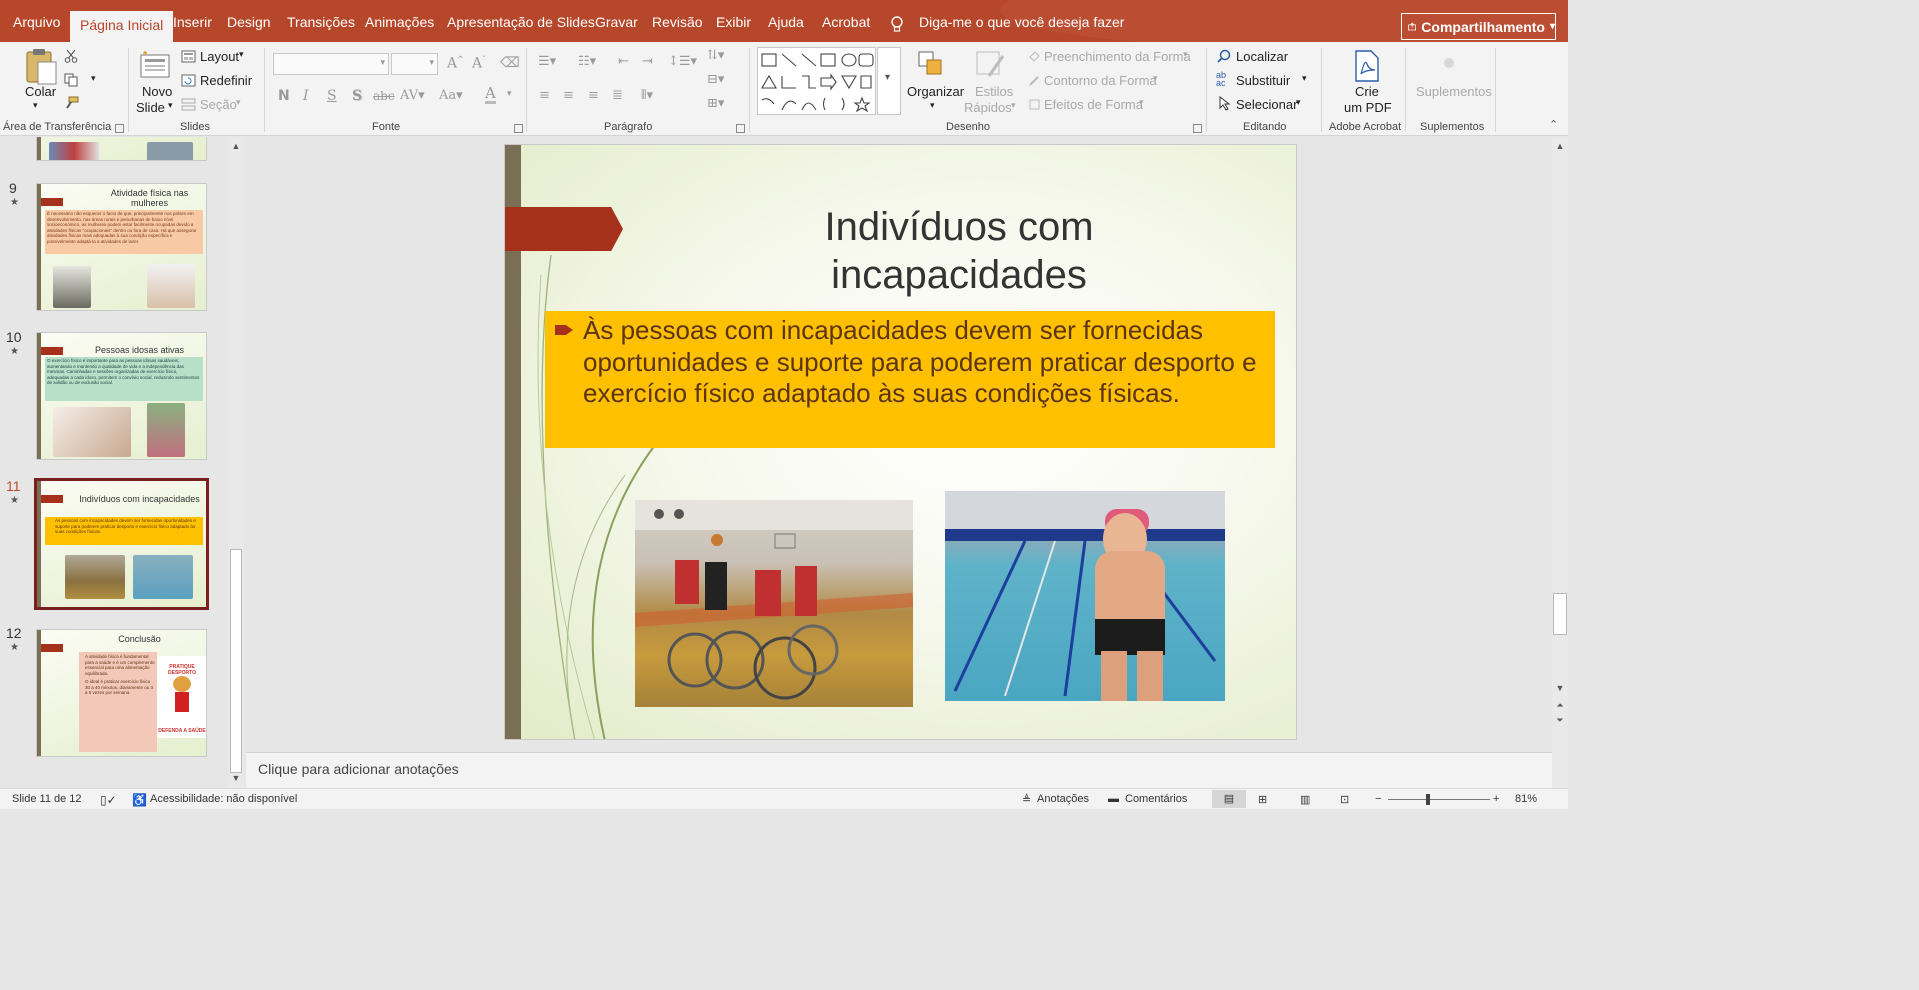 This screenshot has height=990, width=1919. I want to click on slide-title: Indivíduos com incapacidades, so click(959, 251).